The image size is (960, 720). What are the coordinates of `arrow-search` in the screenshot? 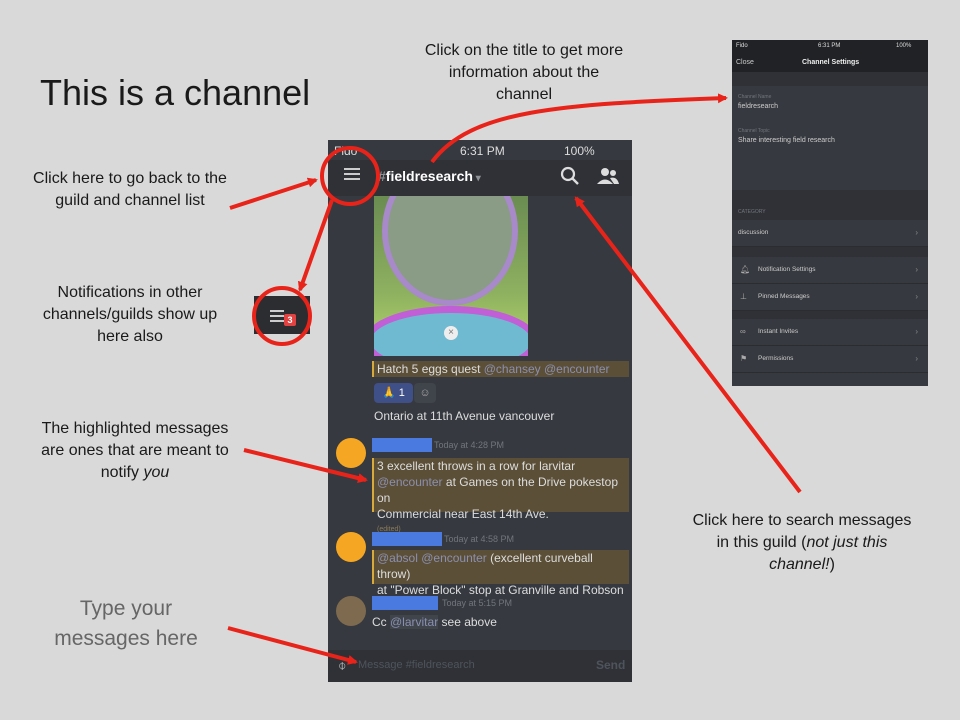 It's located at (688, 345).